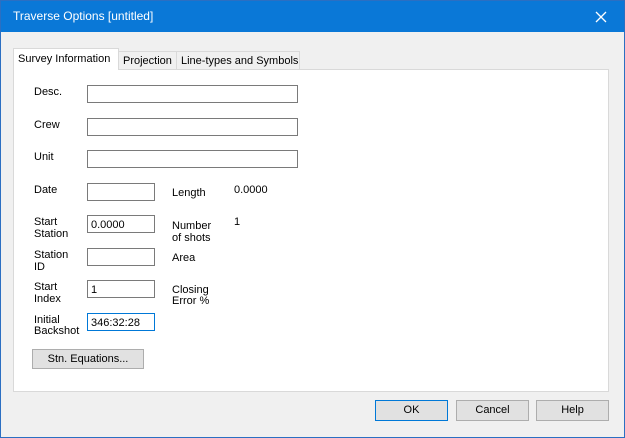 The width and height of the screenshot is (625, 438). What do you see at coordinates (312, 16) in the screenshot?
I see `title-bar: Traverse Options [untitled]` at bounding box center [312, 16].